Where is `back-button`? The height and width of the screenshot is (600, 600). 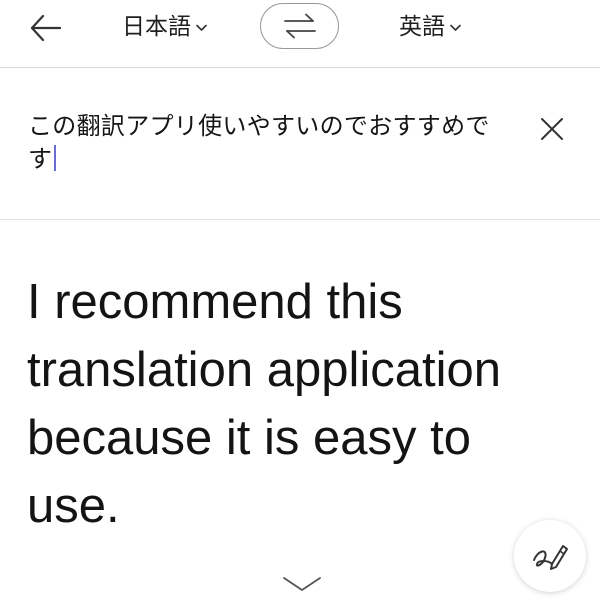 back-button is located at coordinates (46, 28).